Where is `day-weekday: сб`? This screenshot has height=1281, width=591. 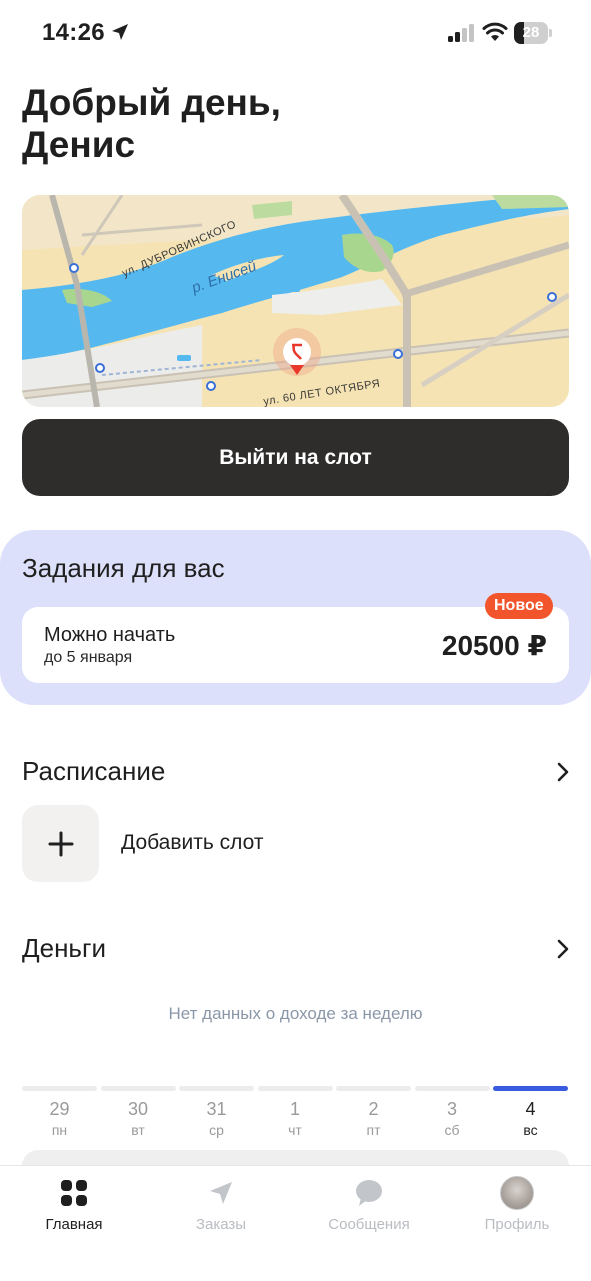
day-weekday: сб is located at coordinates (452, 1130).